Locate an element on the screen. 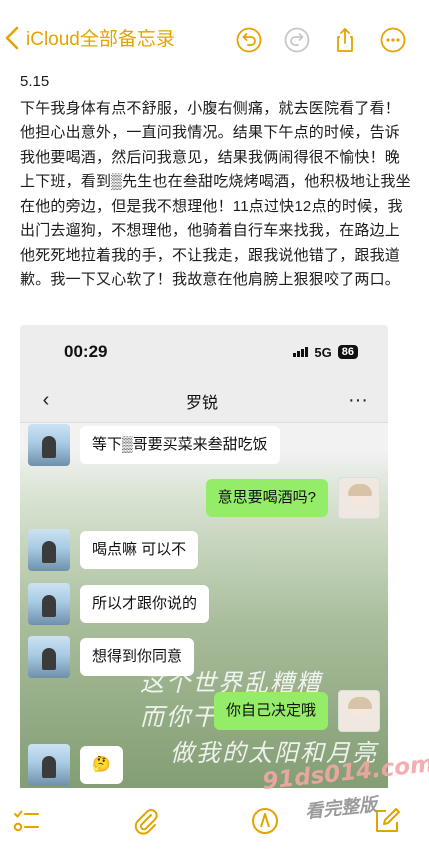 This screenshot has width=429, height=860. chat-message: 你自己决定哦 is located at coordinates (296, 711).